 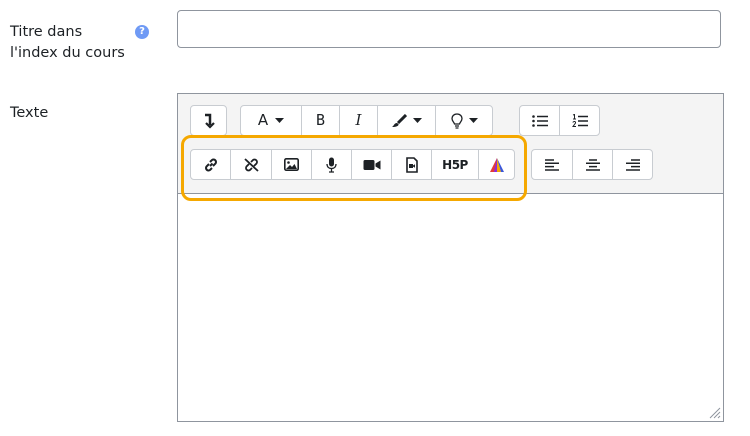 I want to click on wiris-math-button, so click(x=496, y=164).